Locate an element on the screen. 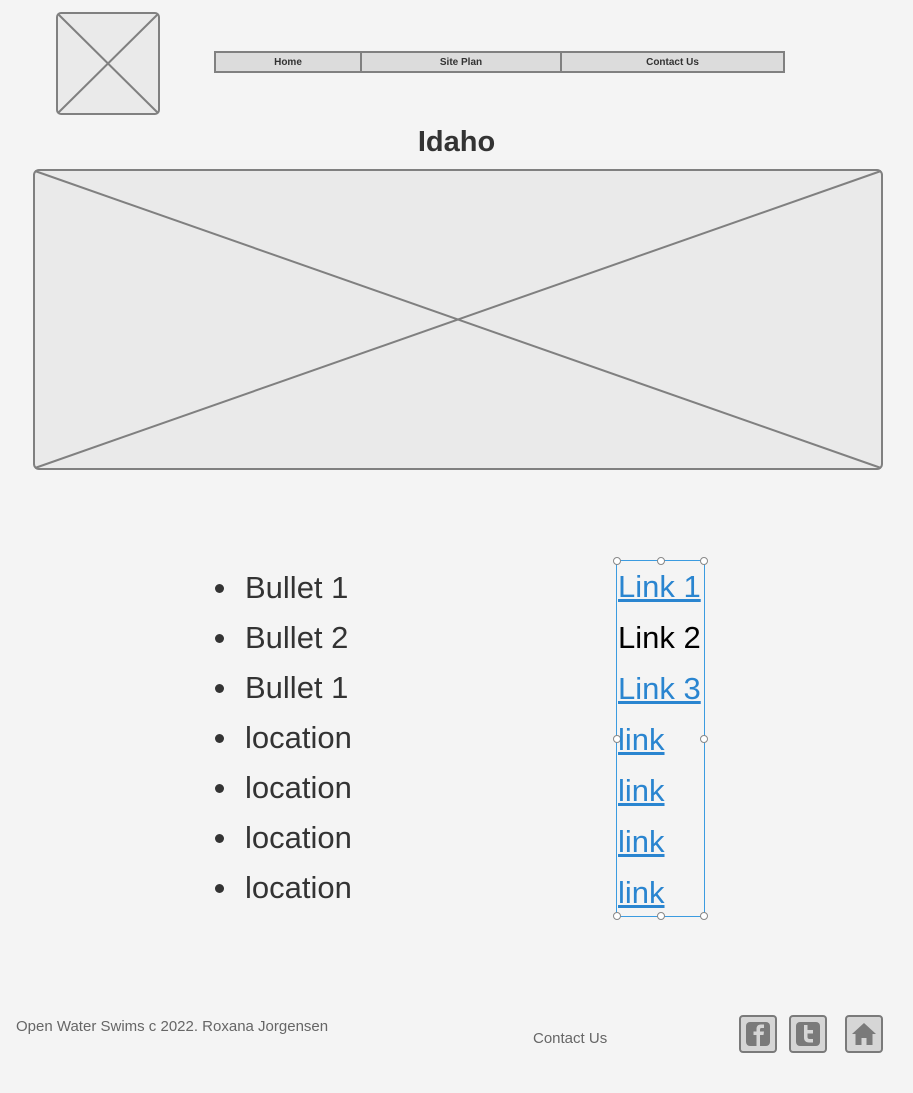 The height and width of the screenshot is (1093, 913). resize-handle-top-right is located at coordinates (704, 561).